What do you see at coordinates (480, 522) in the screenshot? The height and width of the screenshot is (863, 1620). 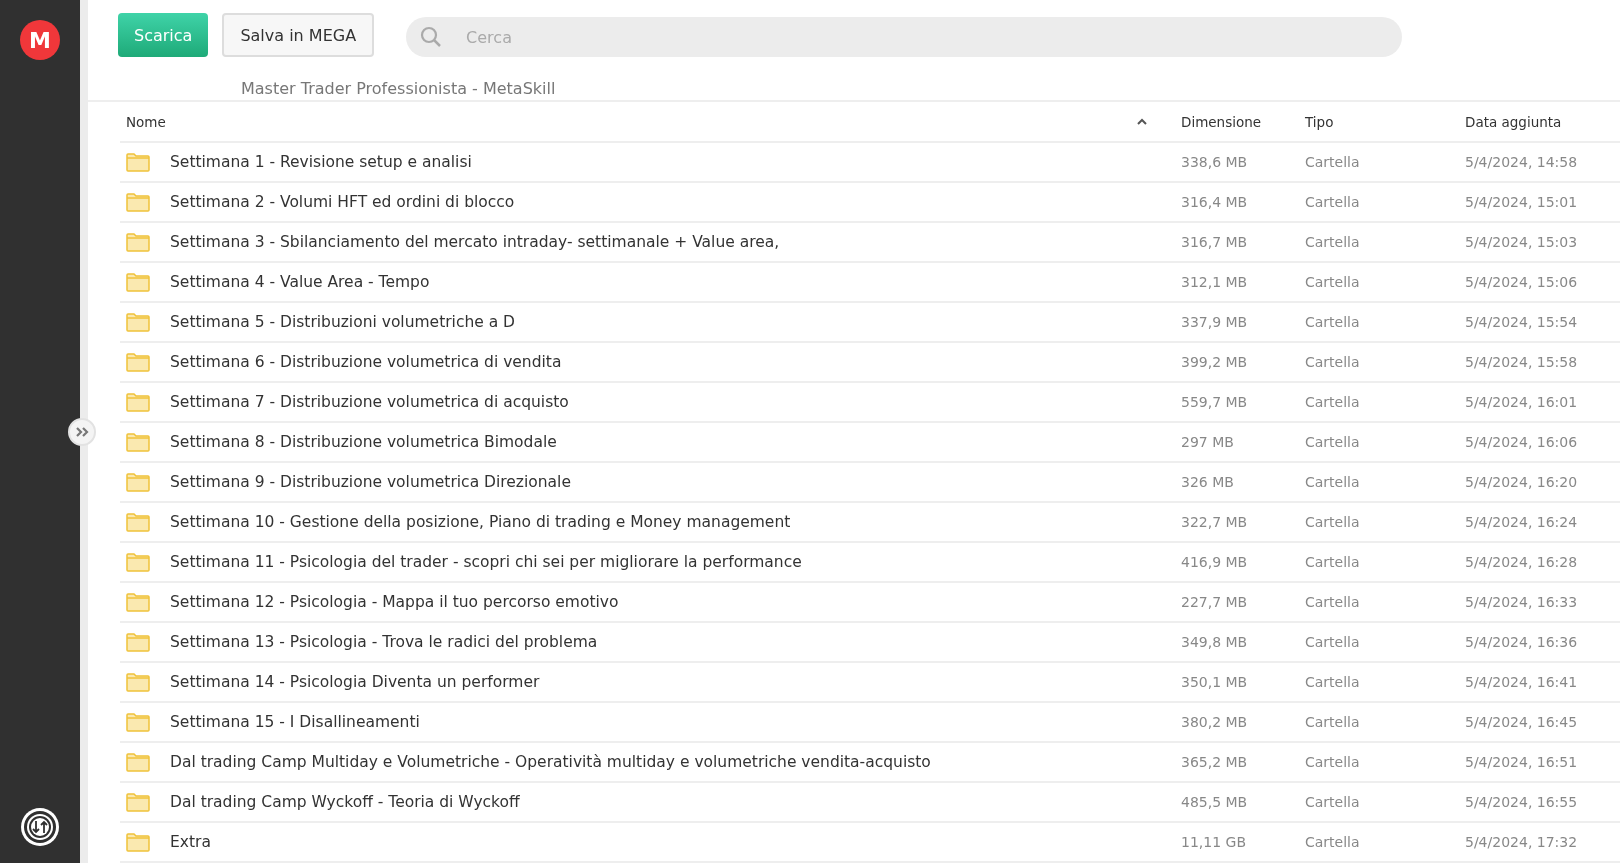 I see `folder-name: Settimana 10 - Gestione della posizione, Piano di trading e Money management` at bounding box center [480, 522].